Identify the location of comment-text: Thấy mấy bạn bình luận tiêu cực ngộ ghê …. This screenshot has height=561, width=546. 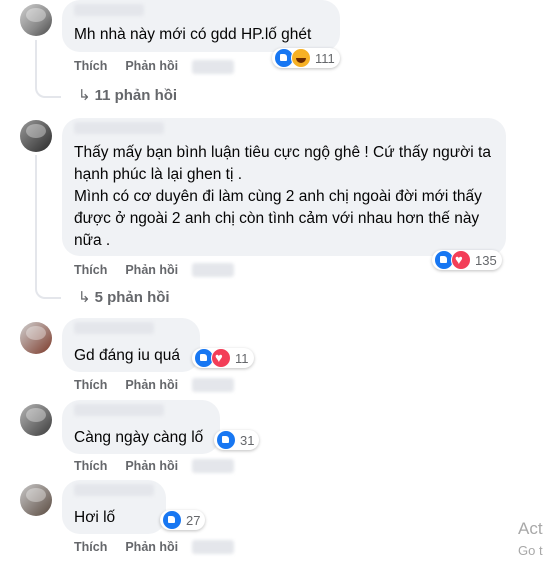
(282, 196).